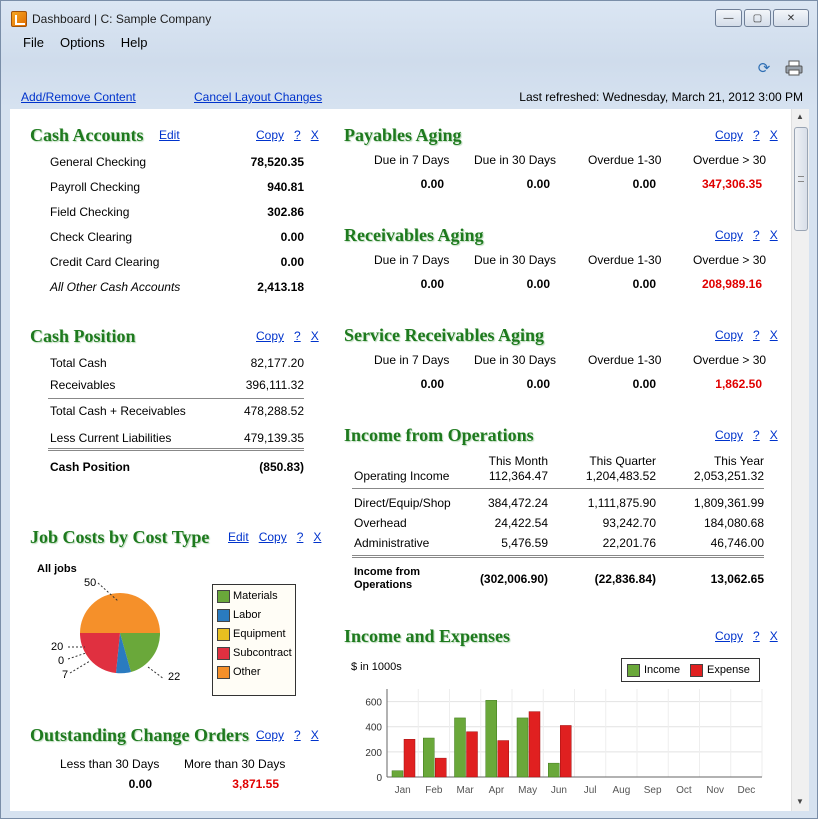 This screenshot has width=818, height=819. Describe the element at coordinates (729, 435) in the screenshot. I see `income-ops-copy-link: Copy` at that location.